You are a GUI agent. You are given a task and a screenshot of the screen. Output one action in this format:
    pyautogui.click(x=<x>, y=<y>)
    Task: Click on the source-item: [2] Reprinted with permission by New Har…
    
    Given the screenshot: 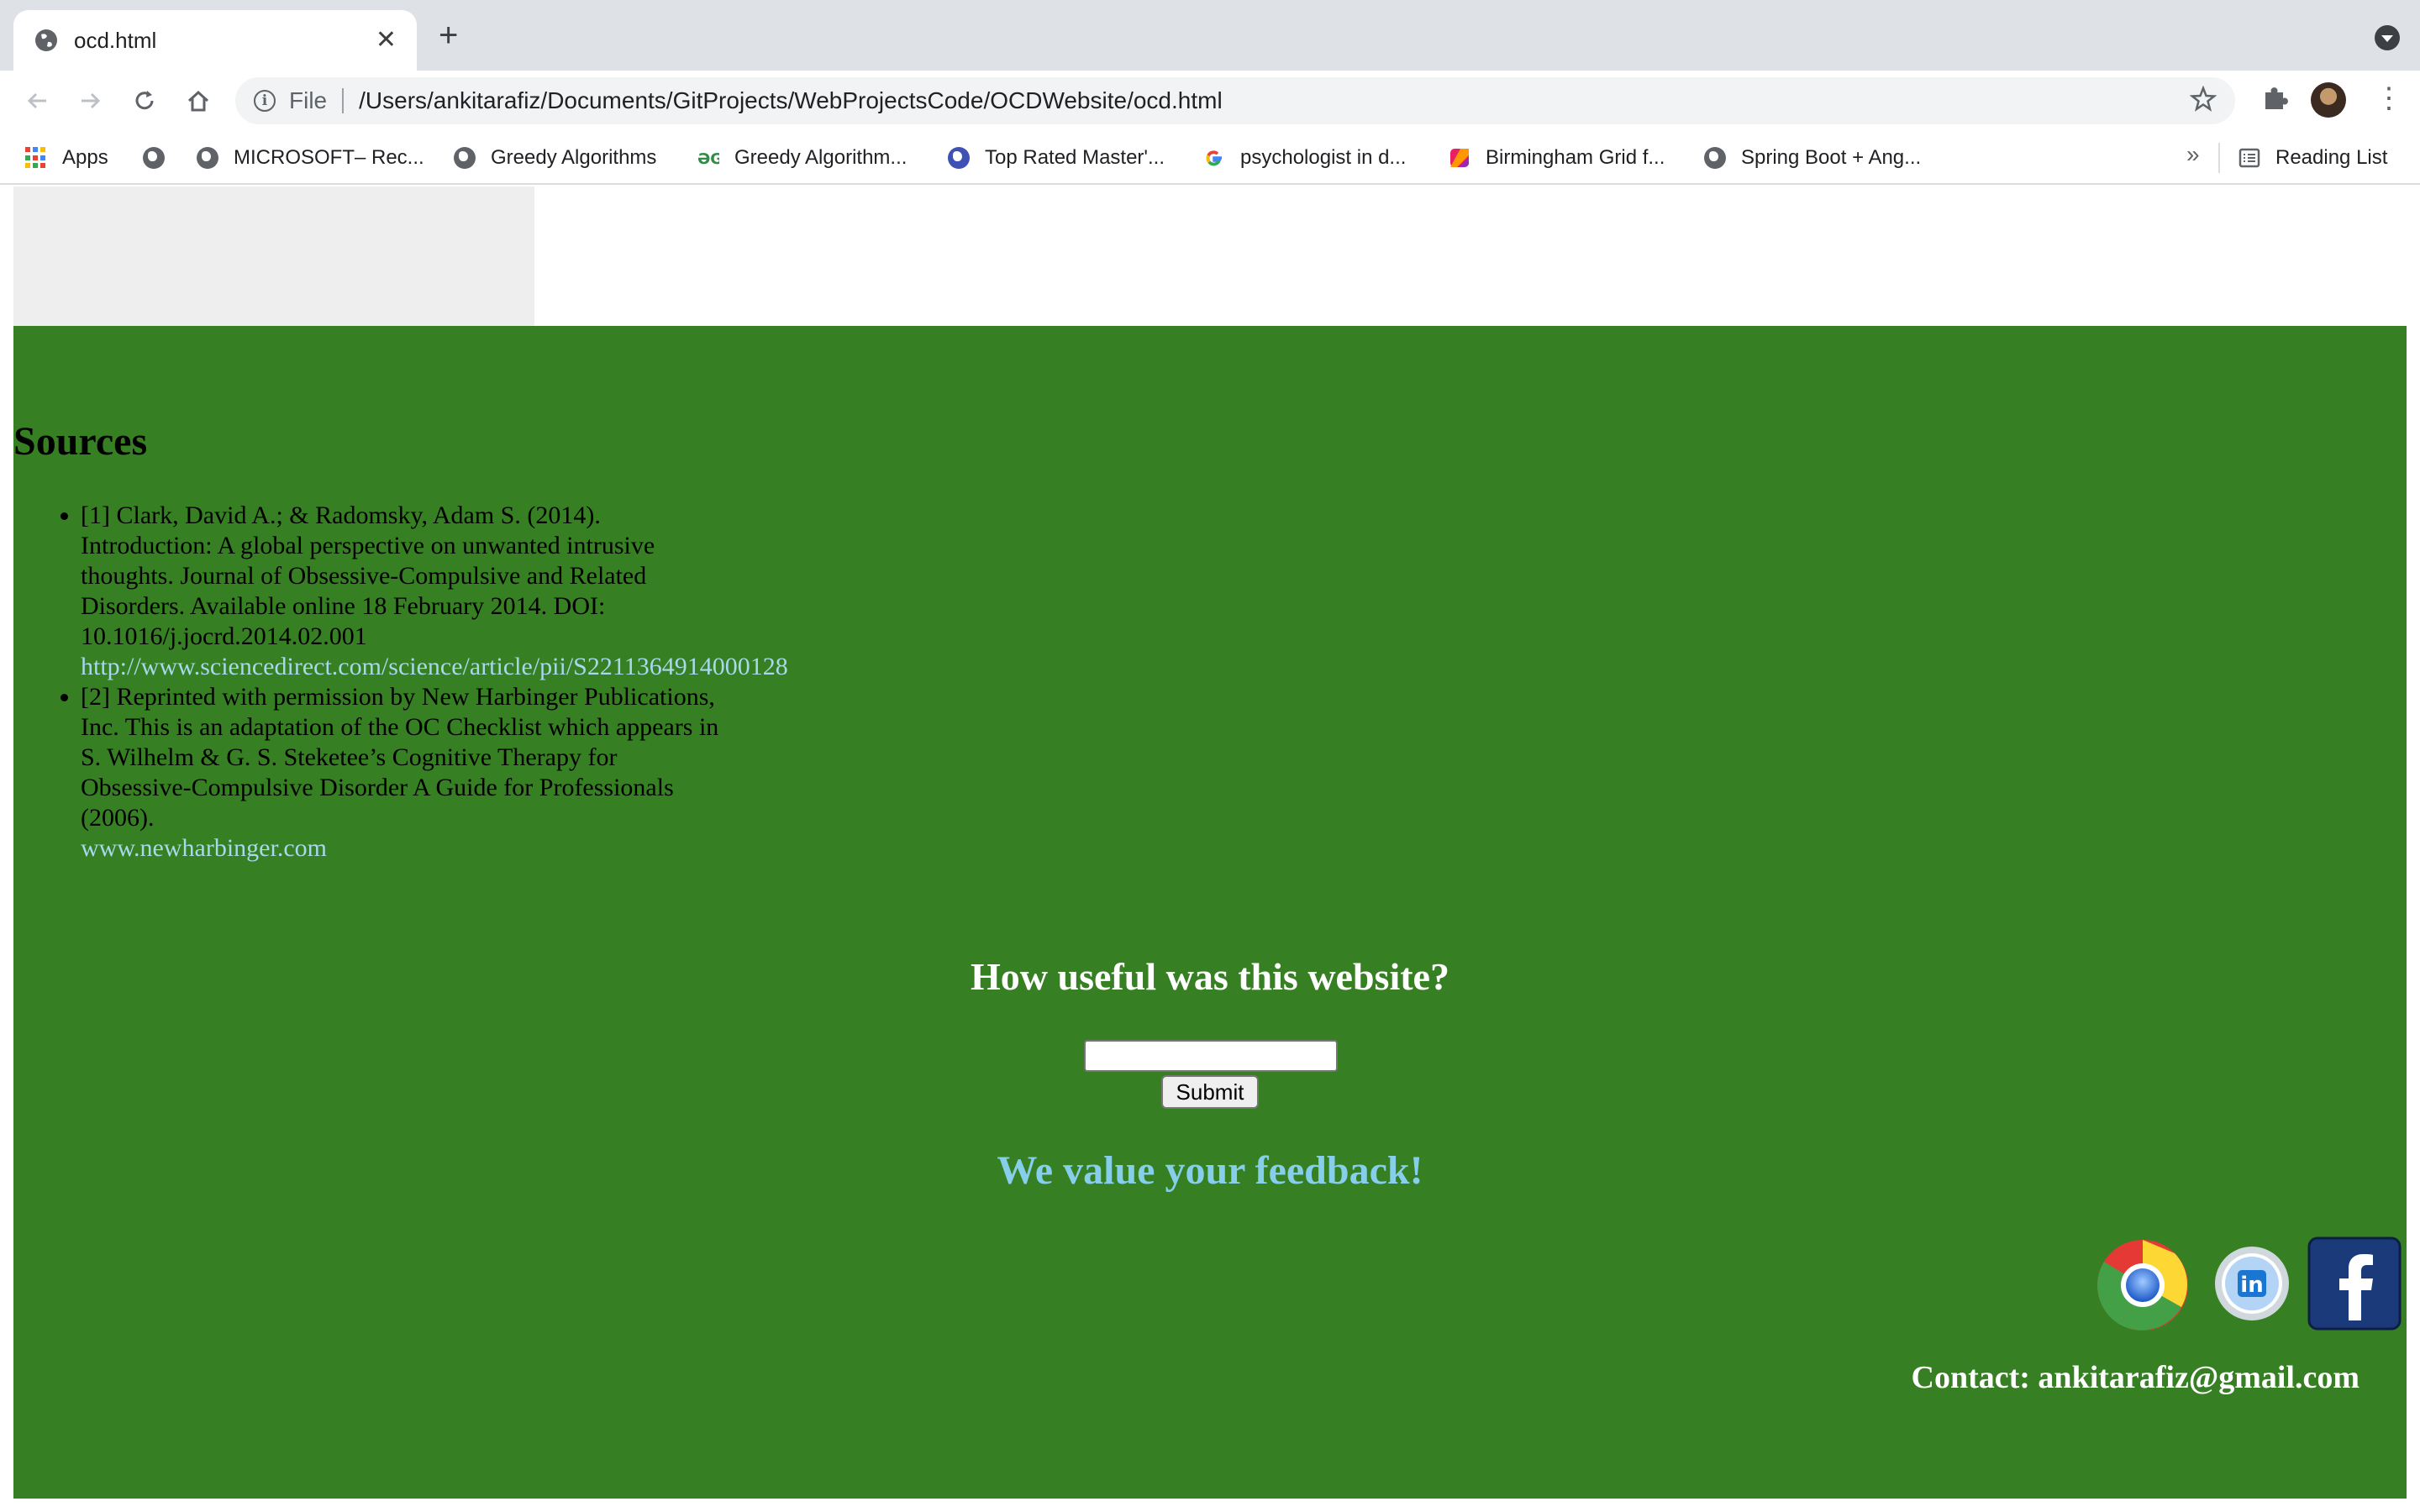 What is the action you would take?
    pyautogui.click(x=400, y=773)
    